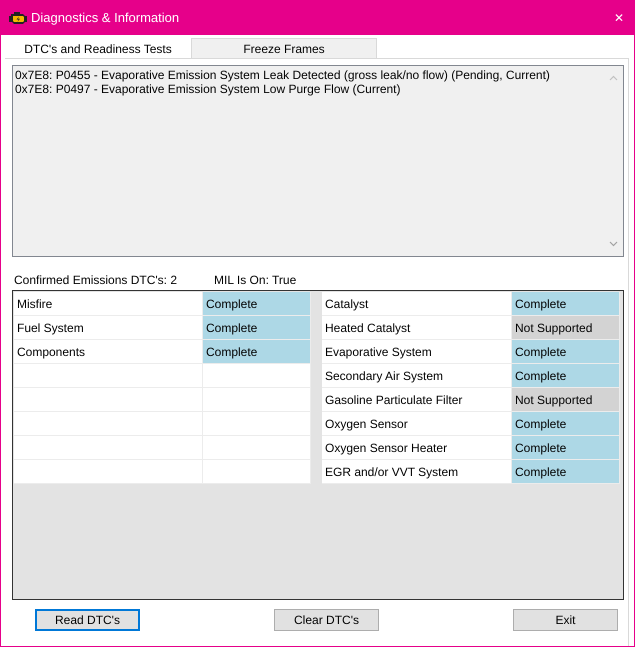  I want to click on monitor-name: Secondary Air System, so click(417, 376).